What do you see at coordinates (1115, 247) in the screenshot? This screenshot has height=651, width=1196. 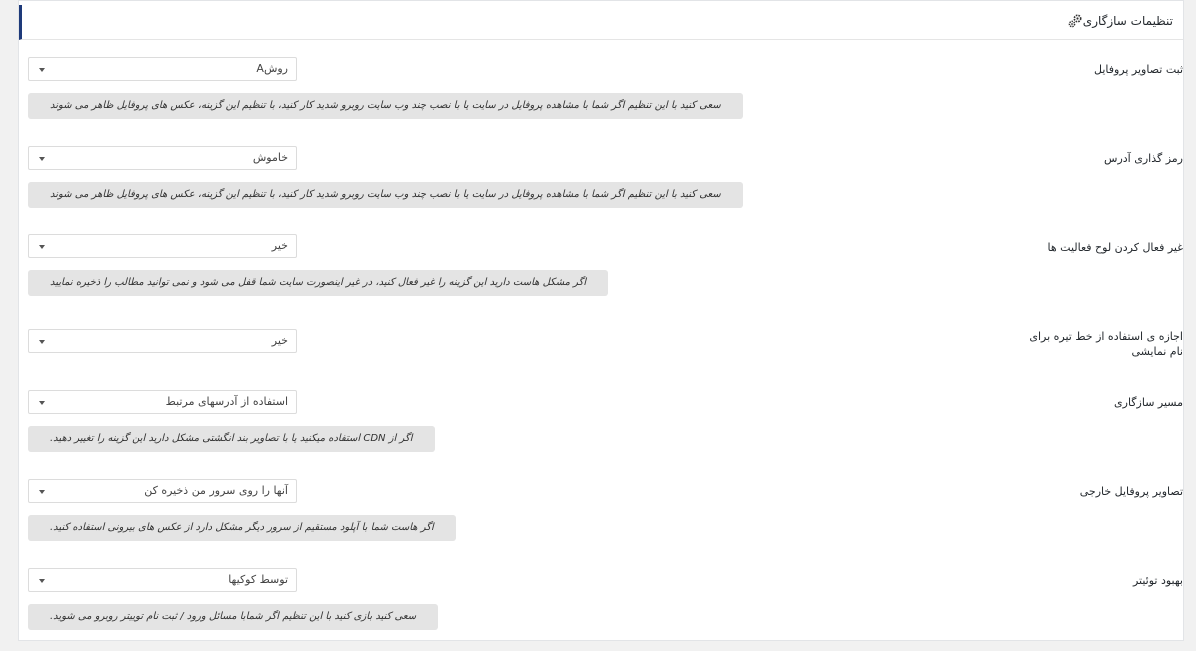 I see `setting-label: غیر فعال کردن لوح فعالیت ها` at bounding box center [1115, 247].